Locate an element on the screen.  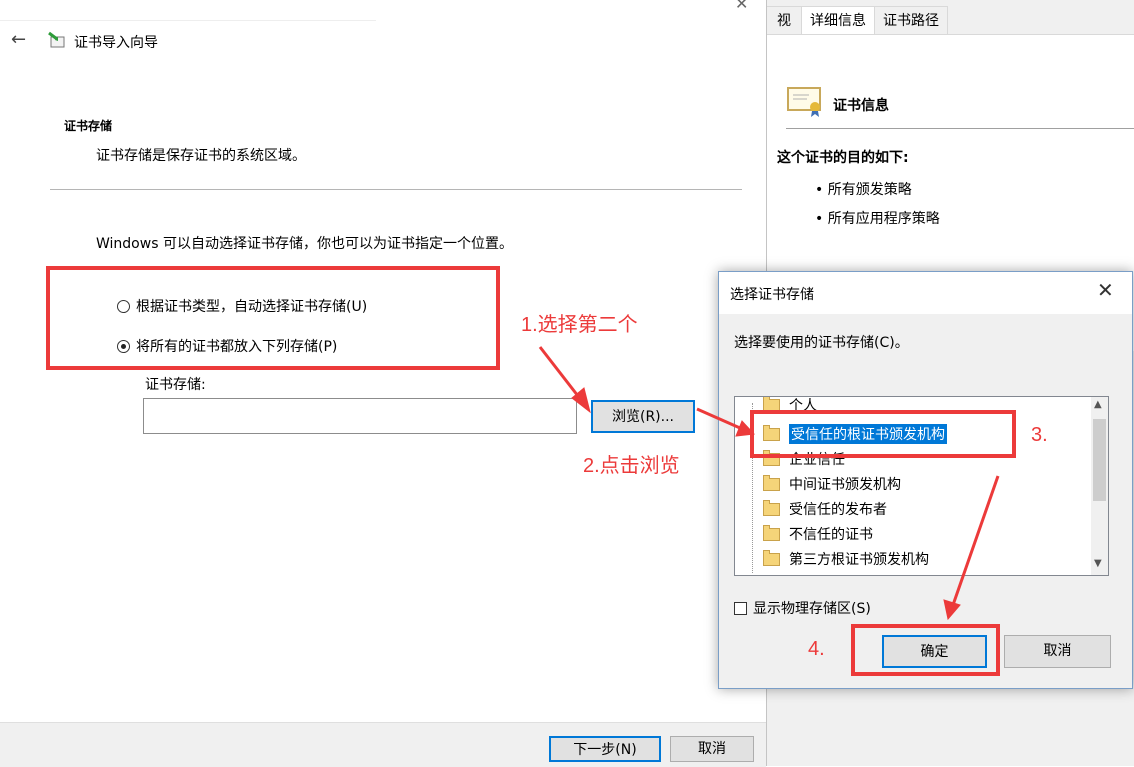
scroll-down-icon: ▼ is located at coordinates (1098, 563).